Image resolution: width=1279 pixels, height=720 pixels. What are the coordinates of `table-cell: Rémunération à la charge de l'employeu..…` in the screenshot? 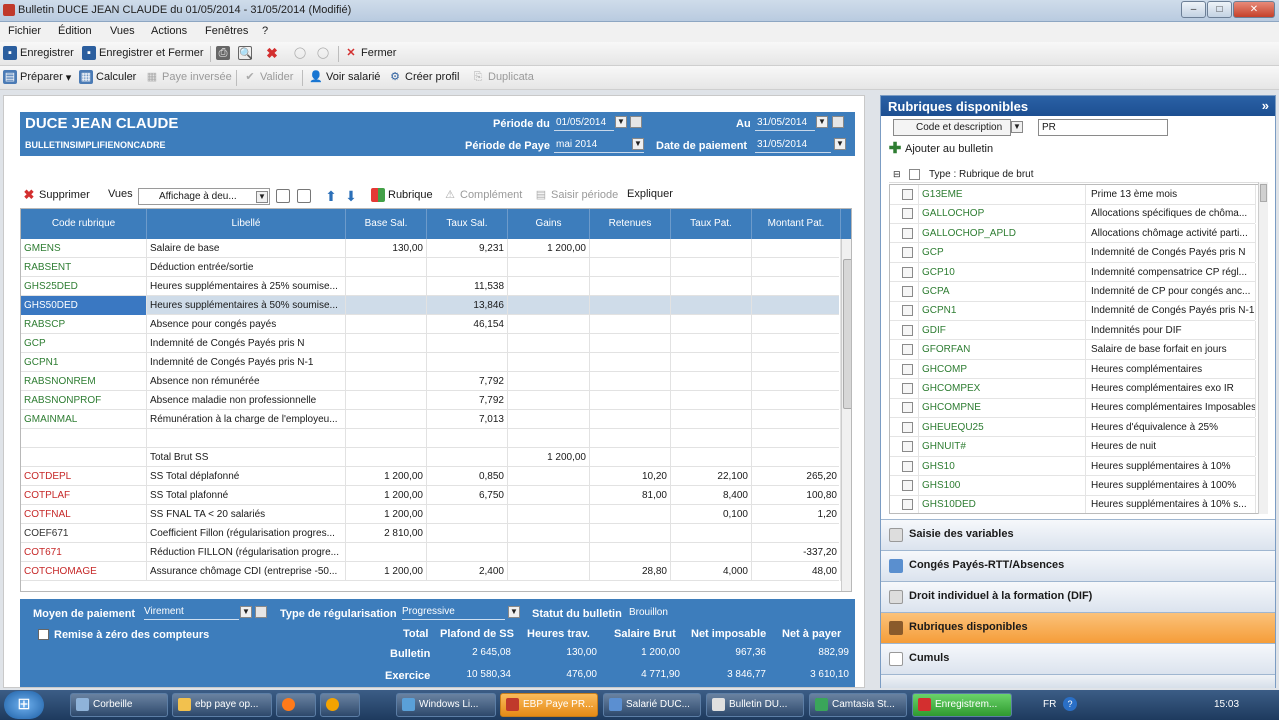 It's located at (246, 419).